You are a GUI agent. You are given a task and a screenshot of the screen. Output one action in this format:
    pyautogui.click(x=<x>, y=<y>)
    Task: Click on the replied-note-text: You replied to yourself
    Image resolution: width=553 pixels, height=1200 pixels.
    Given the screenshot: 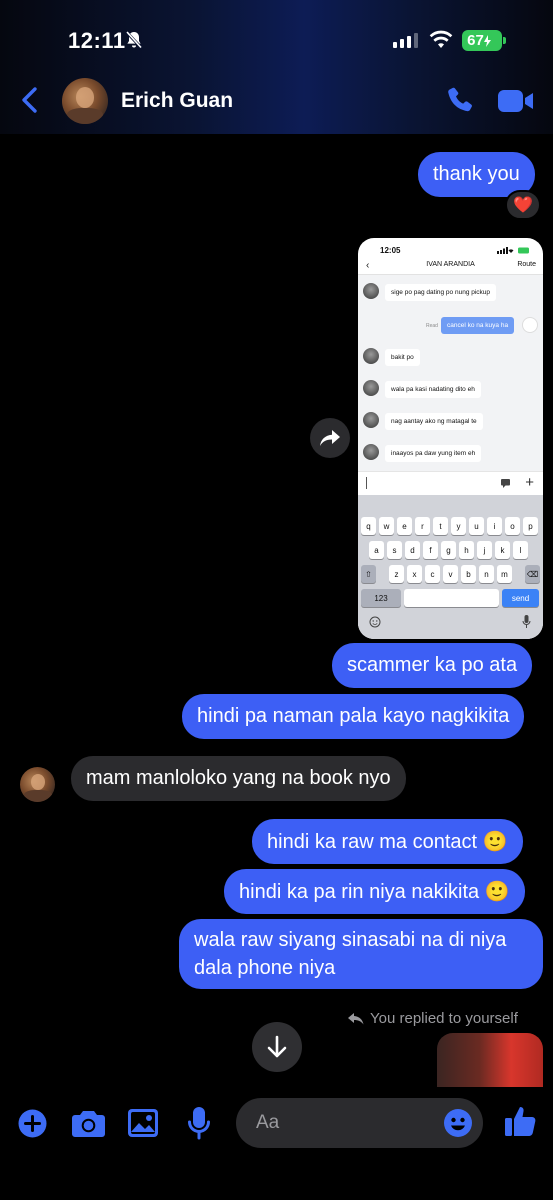 What is the action you would take?
    pyautogui.click(x=444, y=1018)
    